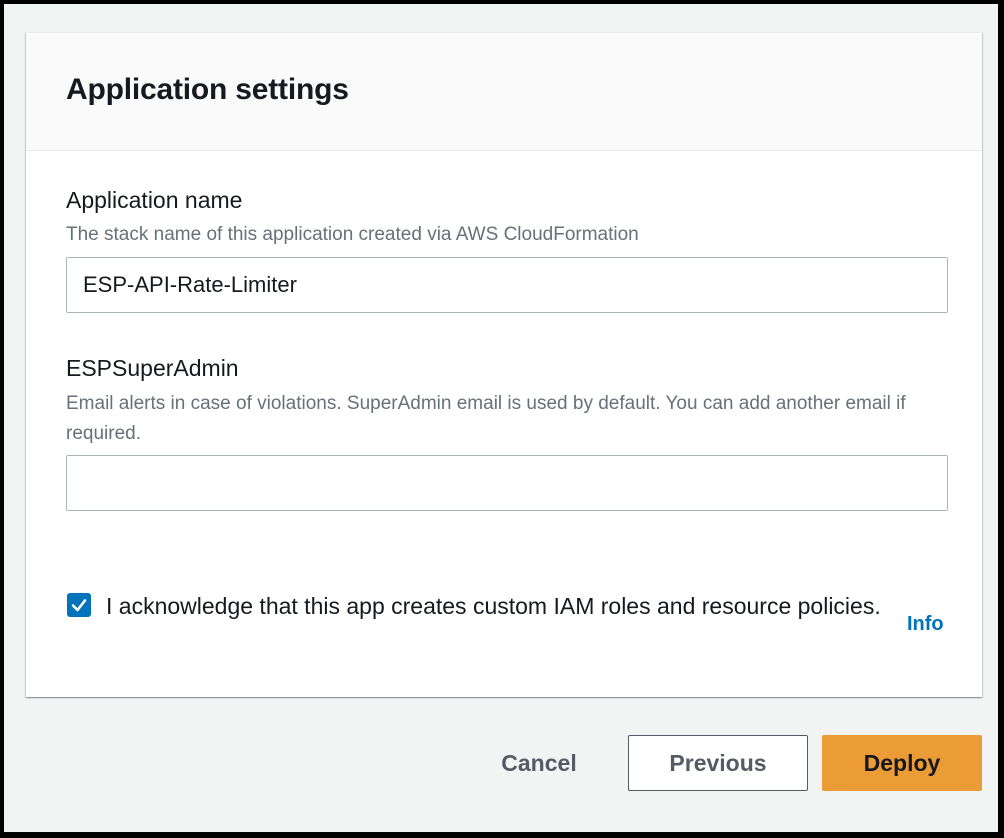 The width and height of the screenshot is (1004, 838). I want to click on application-name-label: Application name, so click(154, 200).